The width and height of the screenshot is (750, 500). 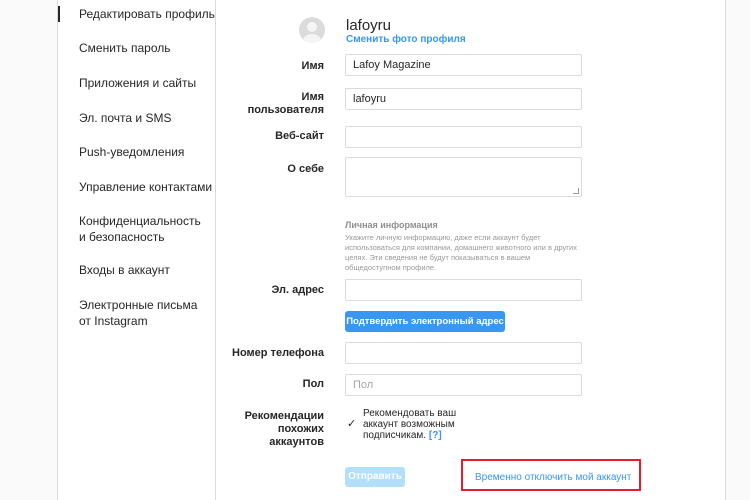 What do you see at coordinates (425, 321) in the screenshot?
I see `confirm-email-button: Подтвердить электронный адрес` at bounding box center [425, 321].